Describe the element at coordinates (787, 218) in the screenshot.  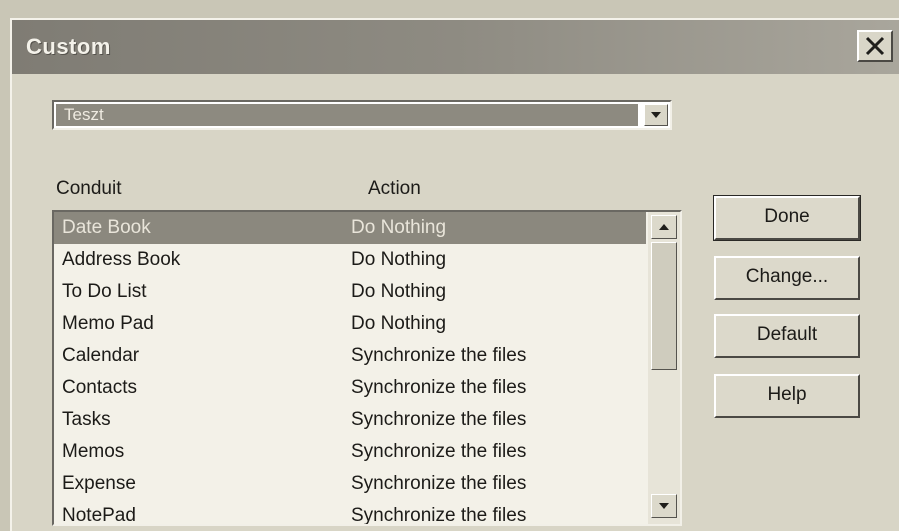
I see `done-button: Done` at that location.